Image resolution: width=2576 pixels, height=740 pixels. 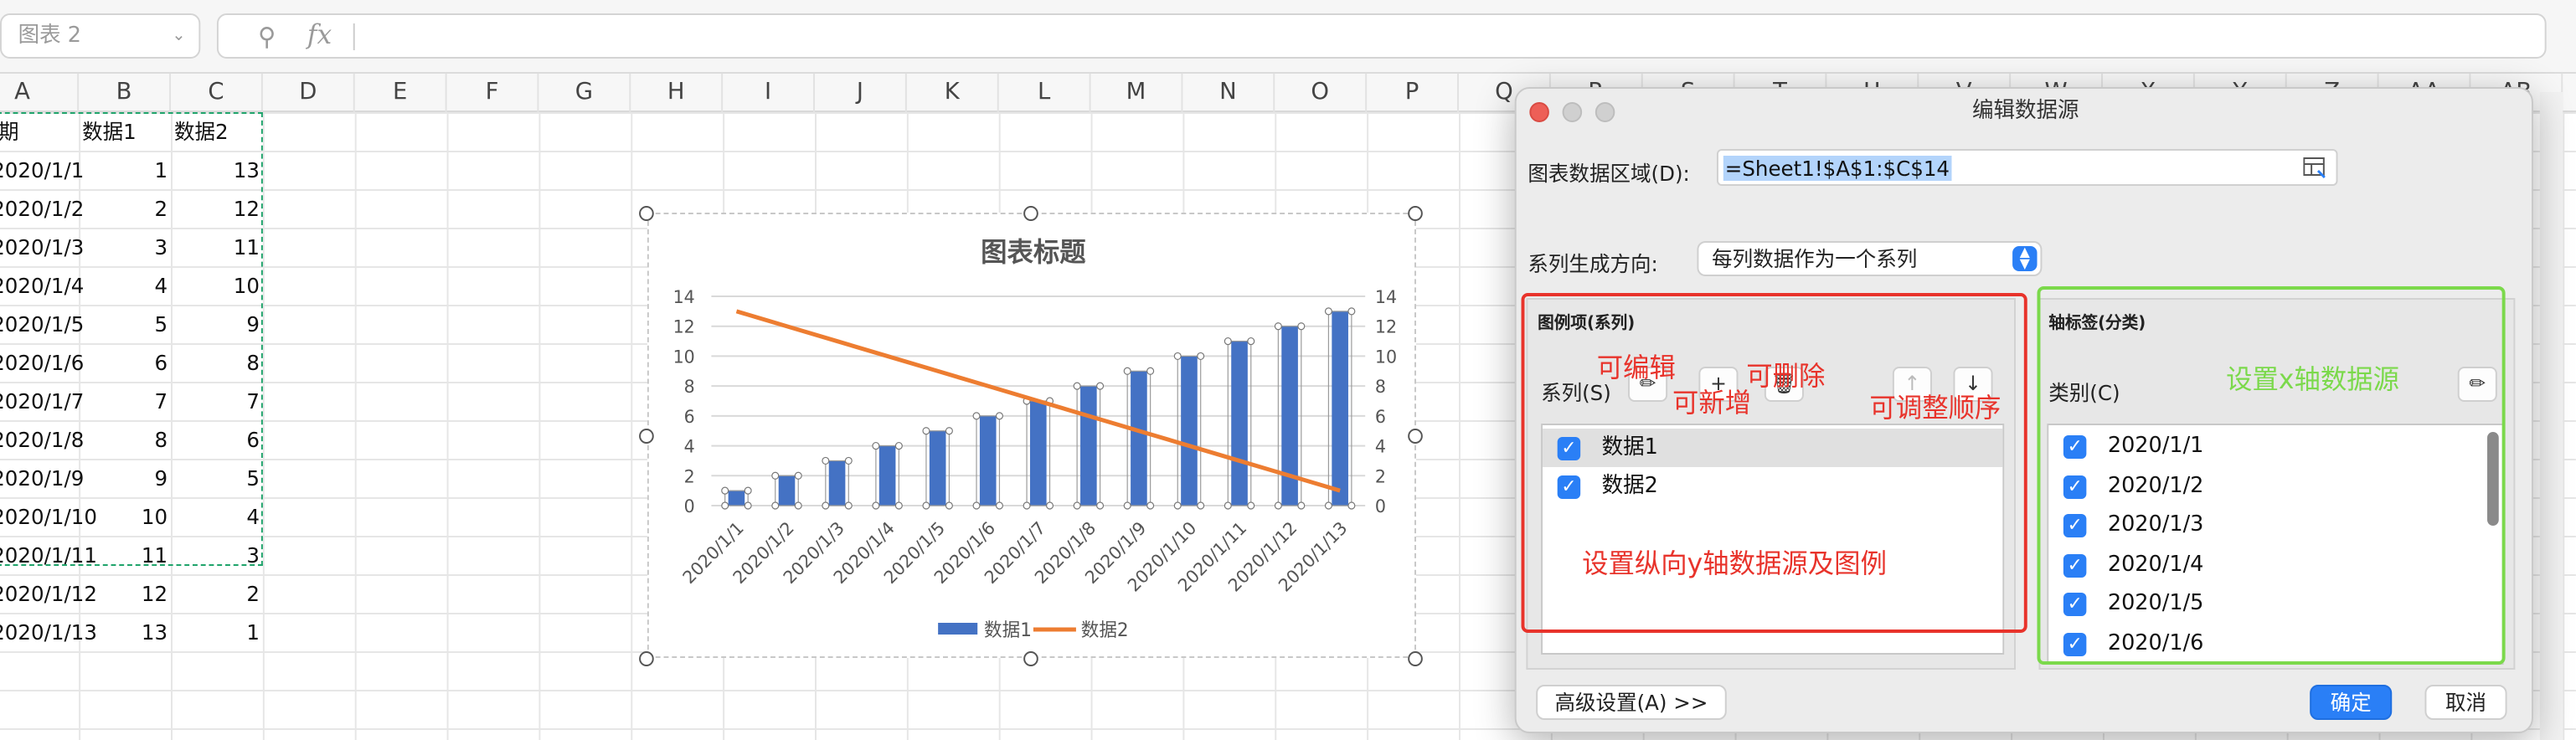 What do you see at coordinates (48, 632) in the screenshot?
I see `table-cell: 2020/1/13` at bounding box center [48, 632].